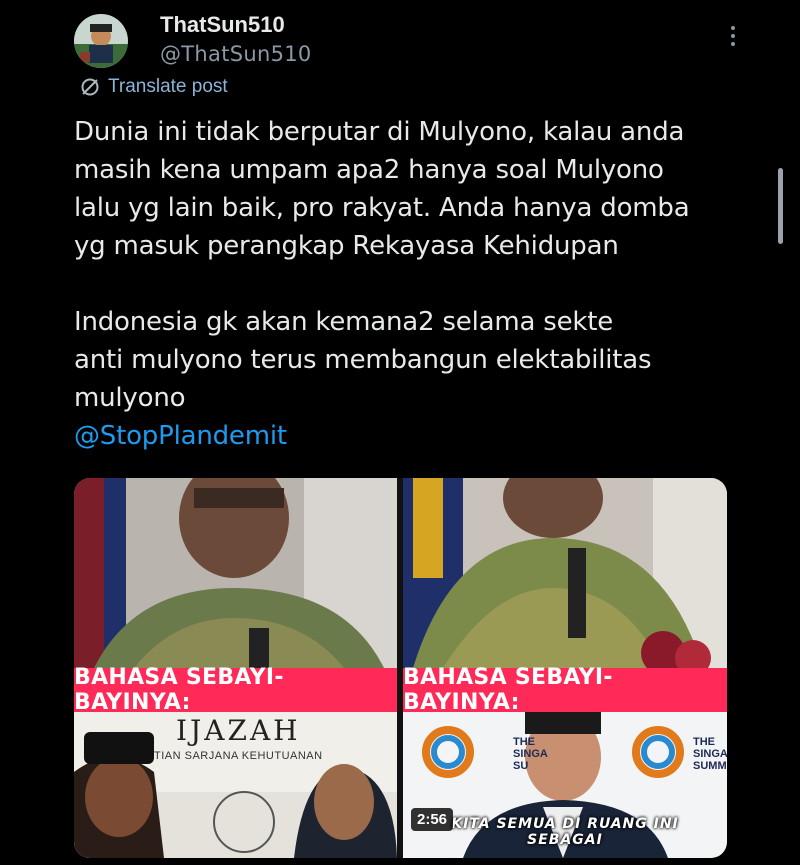 The height and width of the screenshot is (865, 800). I want to click on user-handle: @ThatSun510, so click(236, 54).